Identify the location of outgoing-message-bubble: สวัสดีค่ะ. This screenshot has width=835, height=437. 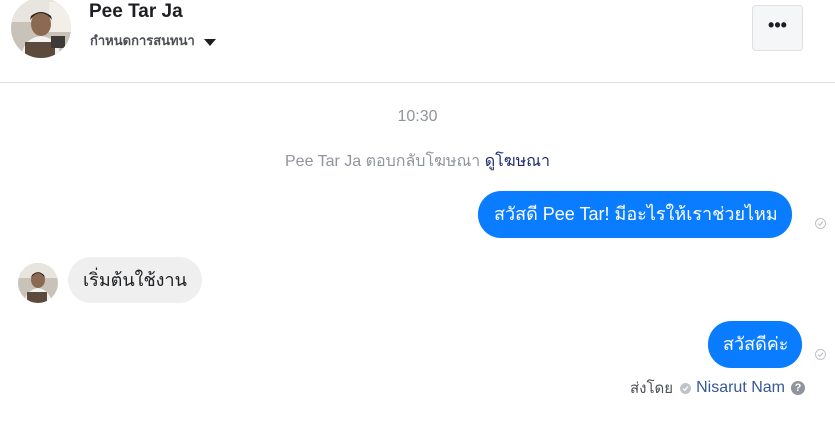
(755, 344).